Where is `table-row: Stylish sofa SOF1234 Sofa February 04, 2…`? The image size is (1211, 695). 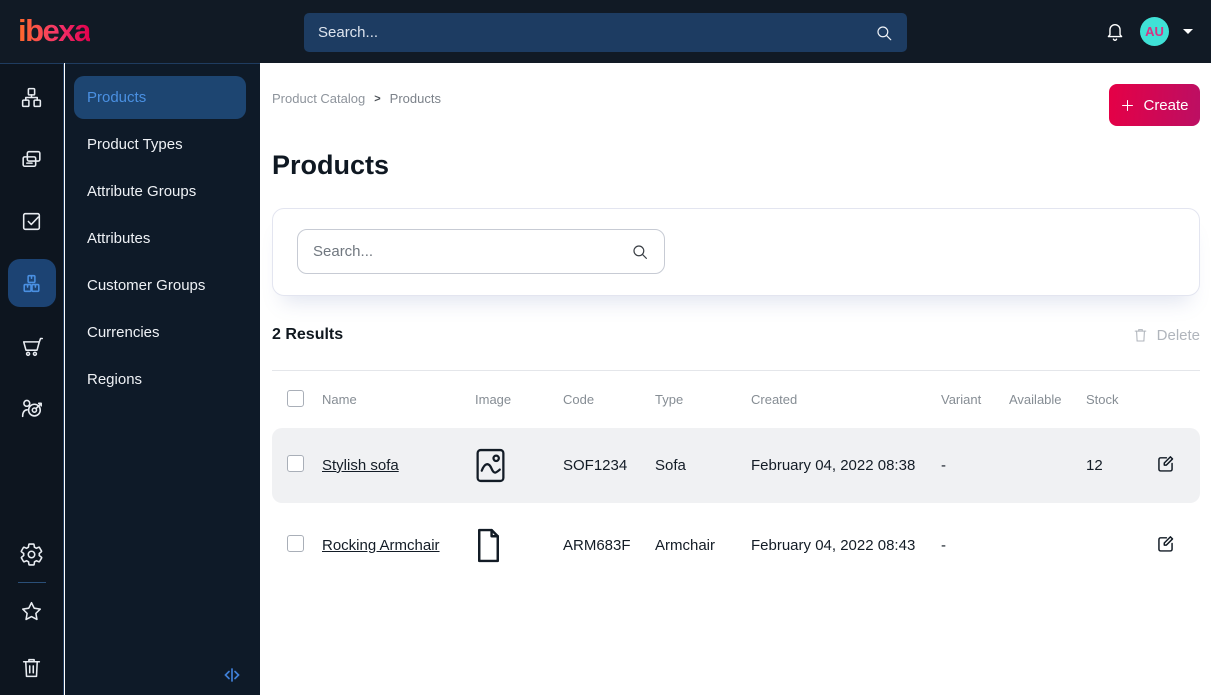 table-row: Stylish sofa SOF1234 Sofa February 04, 2… is located at coordinates (736, 465).